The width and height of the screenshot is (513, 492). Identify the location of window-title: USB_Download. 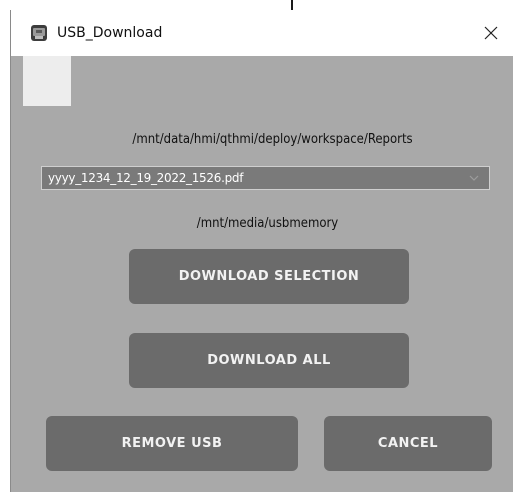
(110, 33).